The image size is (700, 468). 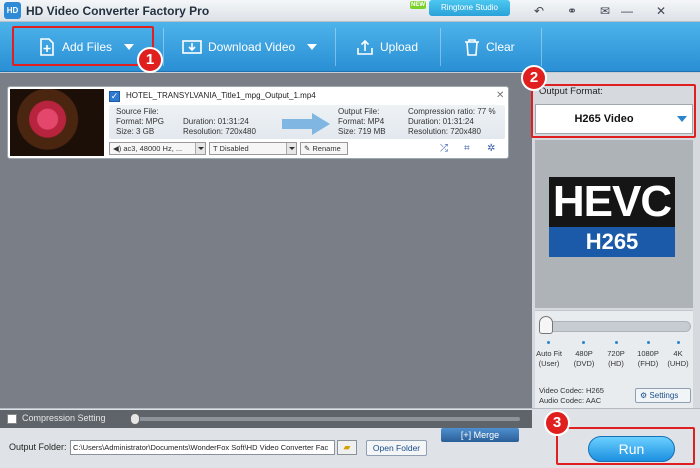 I want to click on ringtone-studio-button: Ringtone Studio, so click(x=469, y=8).